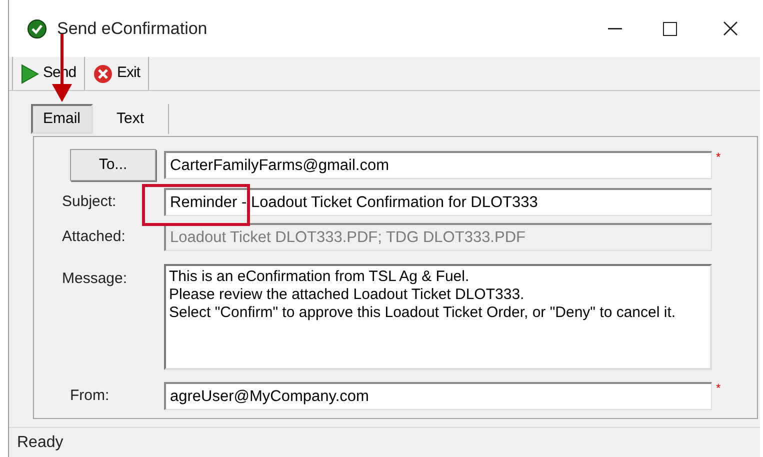 This screenshot has height=457, width=763. What do you see at coordinates (117, 73) in the screenshot?
I see `toolbar-button: Exit` at bounding box center [117, 73].